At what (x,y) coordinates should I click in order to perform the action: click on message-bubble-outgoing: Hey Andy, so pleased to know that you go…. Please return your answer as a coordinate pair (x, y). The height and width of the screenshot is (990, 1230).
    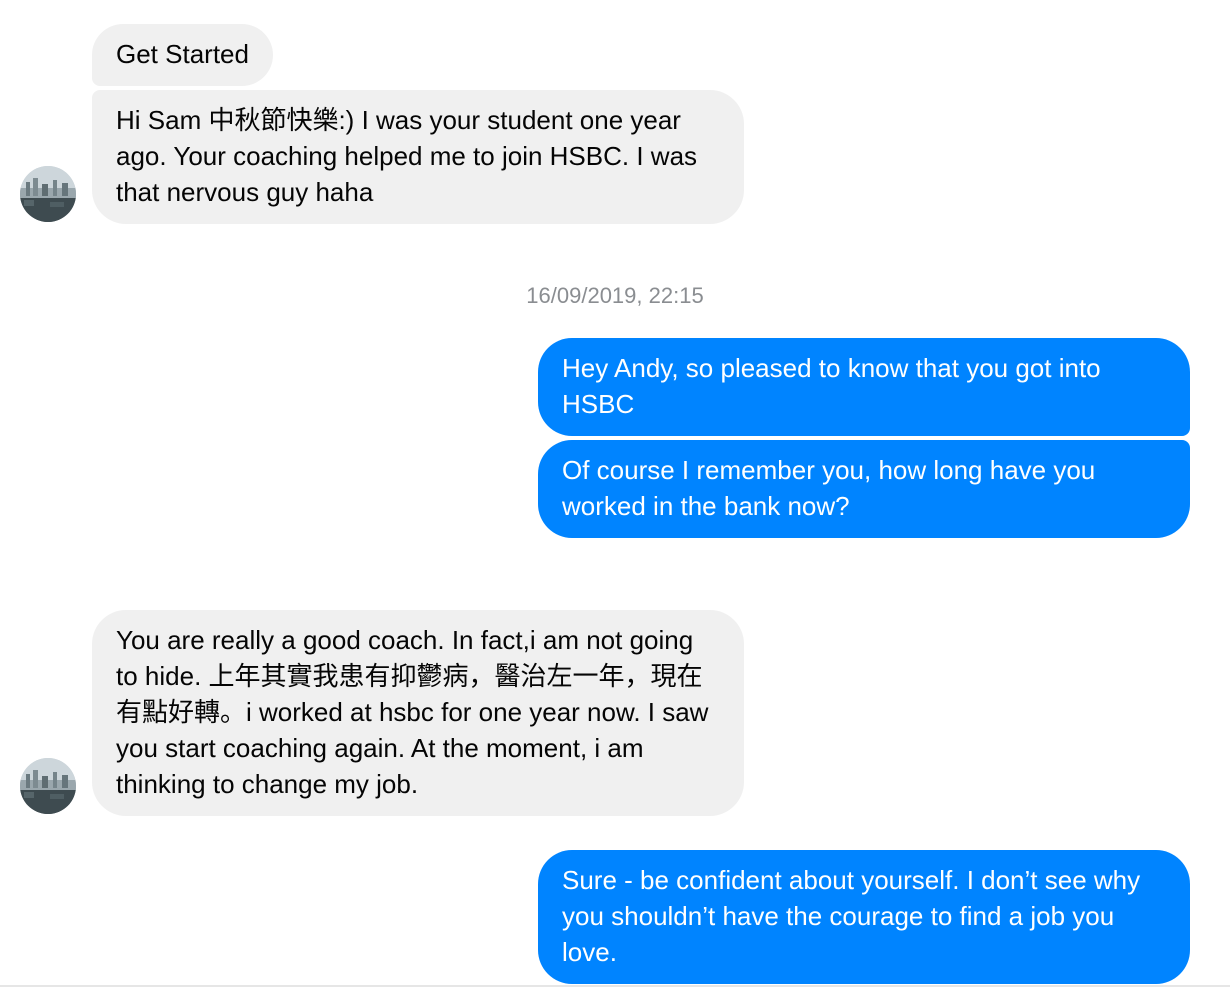
    Looking at the image, I should click on (864, 387).